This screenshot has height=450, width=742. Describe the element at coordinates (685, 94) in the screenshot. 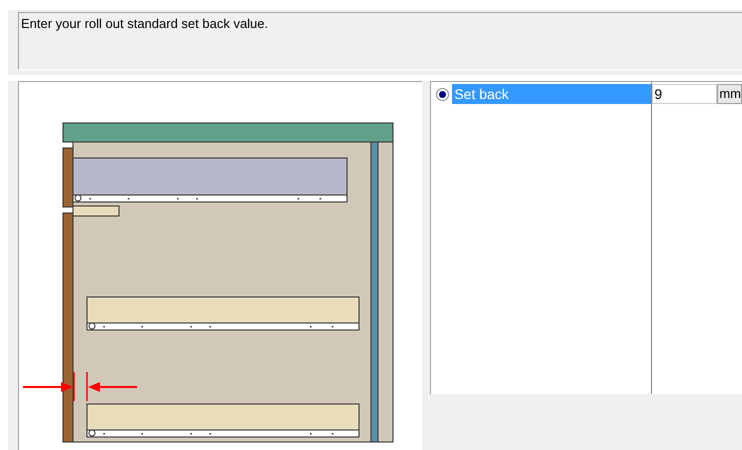

I see `value-input: 9` at that location.